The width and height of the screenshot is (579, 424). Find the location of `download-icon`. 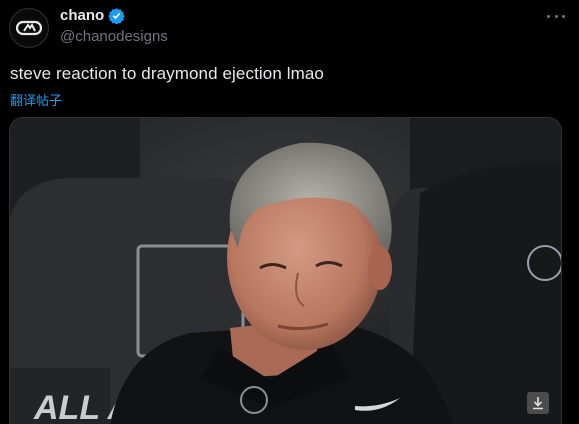

download-icon is located at coordinates (538, 403).